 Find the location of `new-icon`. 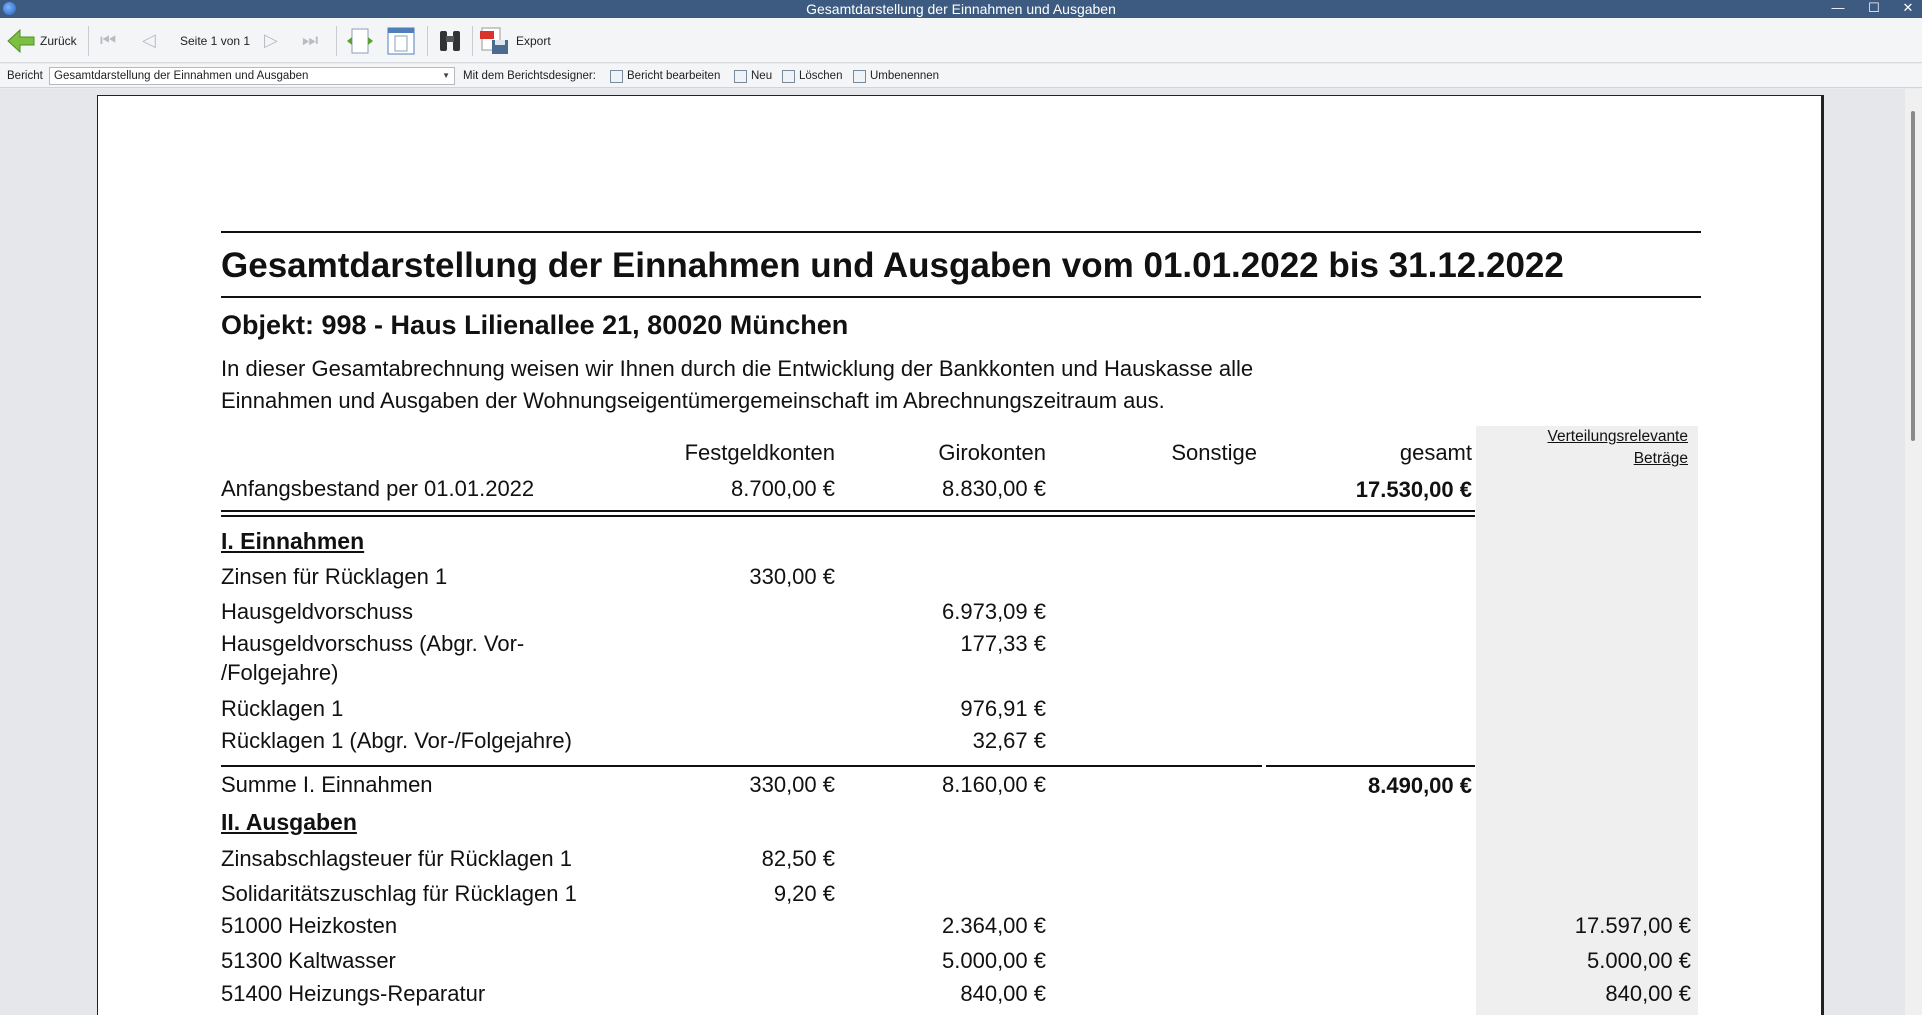

new-icon is located at coordinates (740, 76).